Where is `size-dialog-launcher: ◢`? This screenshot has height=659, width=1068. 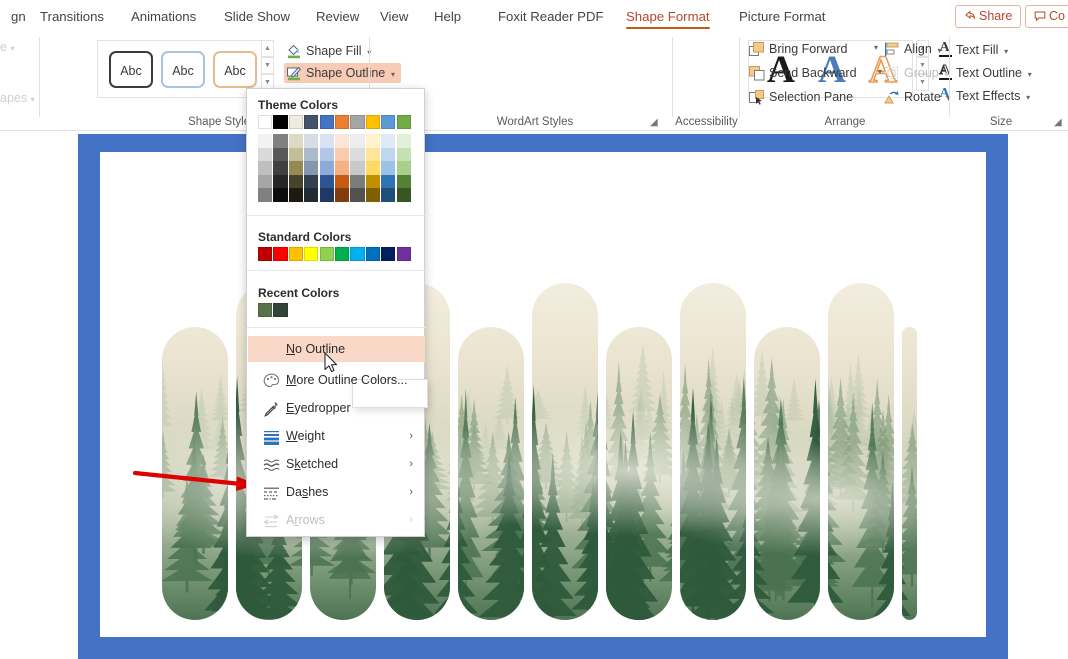 size-dialog-launcher: ◢ is located at coordinates (1059, 122).